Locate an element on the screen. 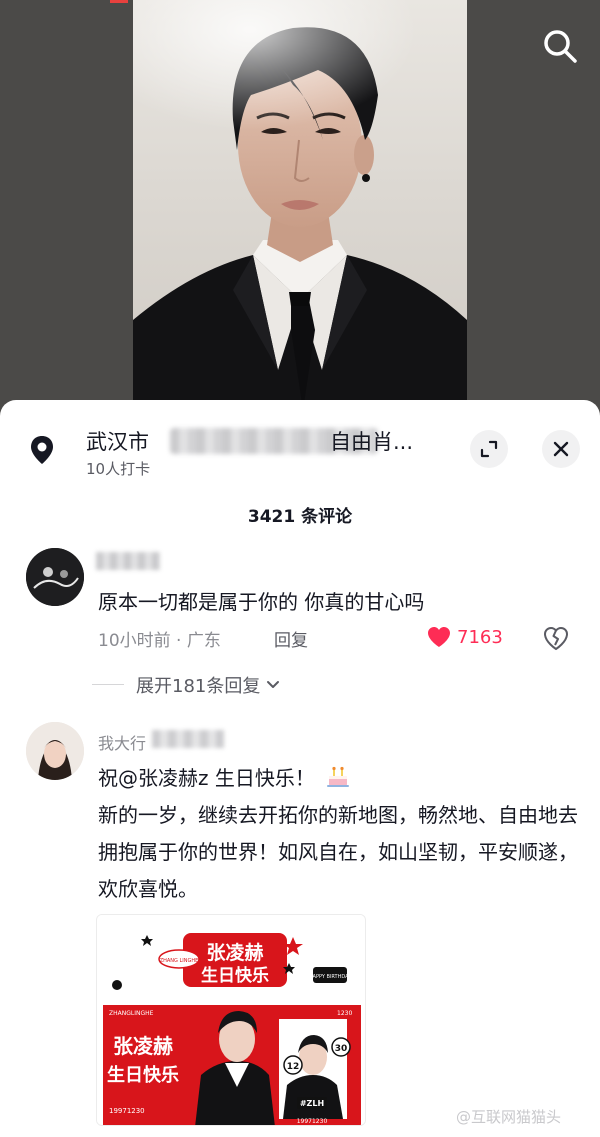  like-count: 7163 is located at coordinates (480, 637).